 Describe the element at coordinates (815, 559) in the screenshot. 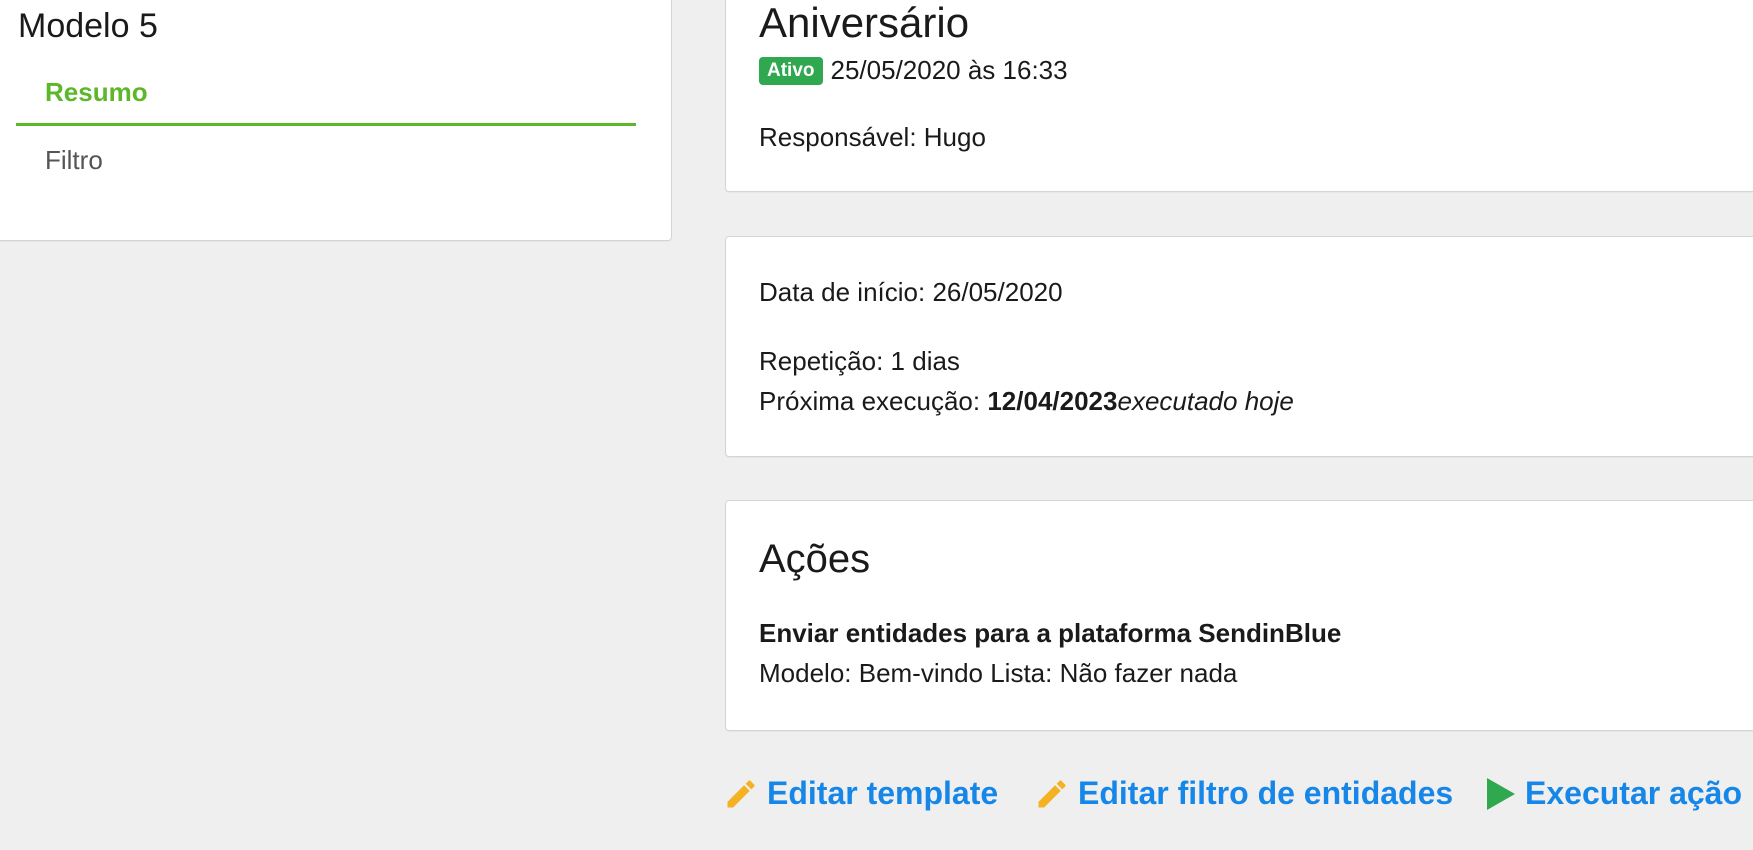

I see `actions-heading: Ações` at that location.